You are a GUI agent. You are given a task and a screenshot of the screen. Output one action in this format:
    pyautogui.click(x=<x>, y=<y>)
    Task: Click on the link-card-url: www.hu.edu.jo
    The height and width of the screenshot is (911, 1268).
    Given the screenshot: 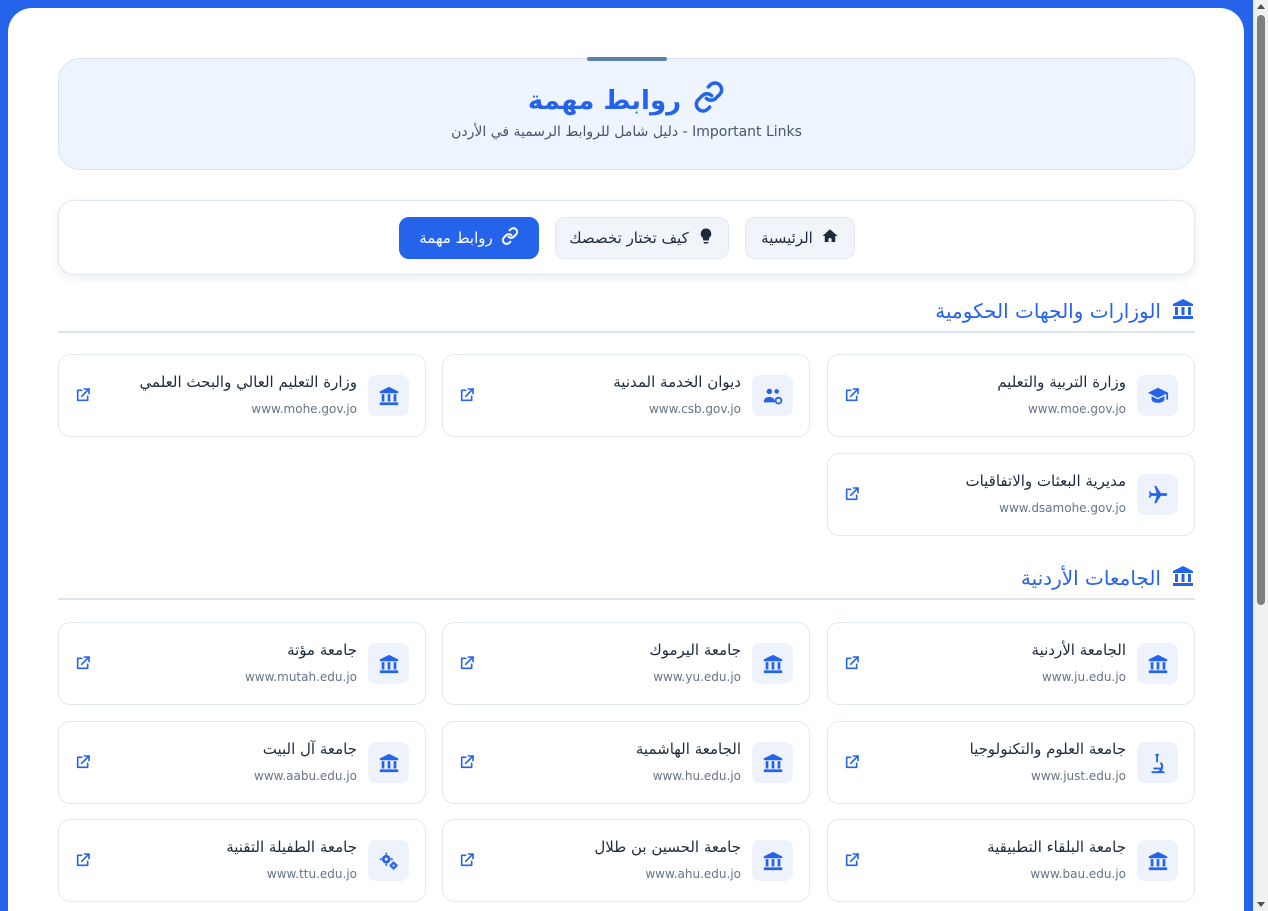 What is the action you would take?
    pyautogui.click(x=697, y=776)
    